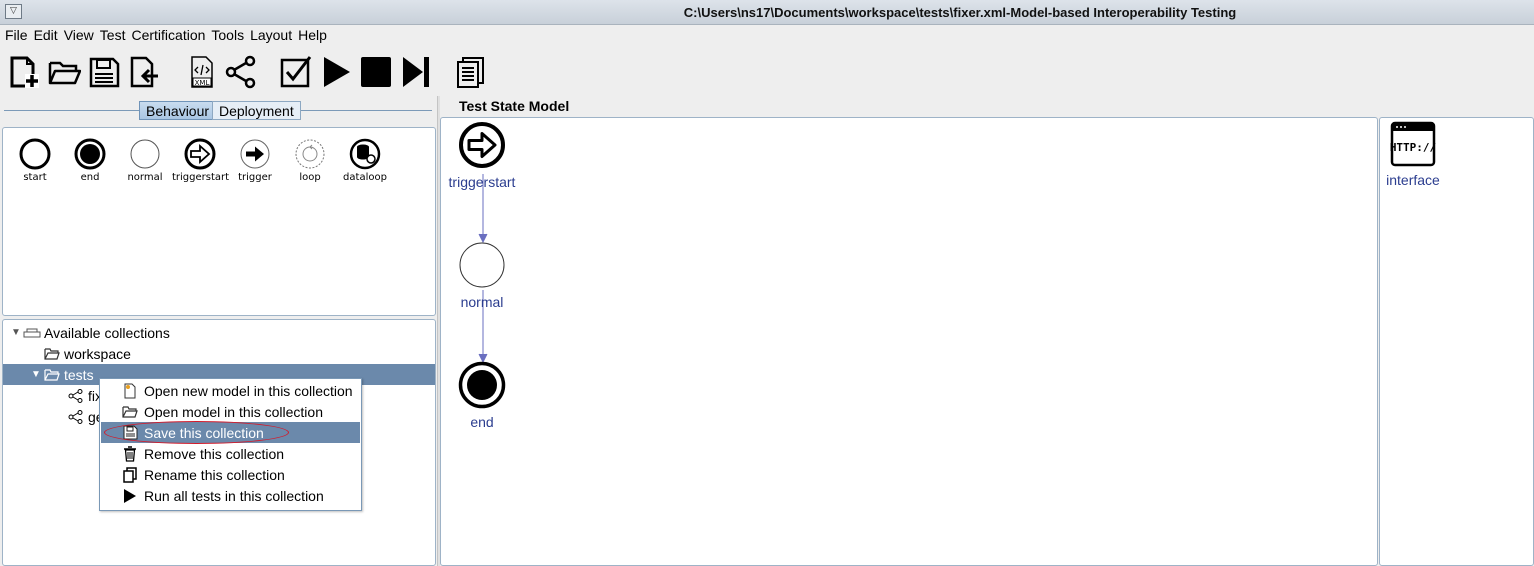  What do you see at coordinates (482, 422) in the screenshot?
I see `node-label: end` at bounding box center [482, 422].